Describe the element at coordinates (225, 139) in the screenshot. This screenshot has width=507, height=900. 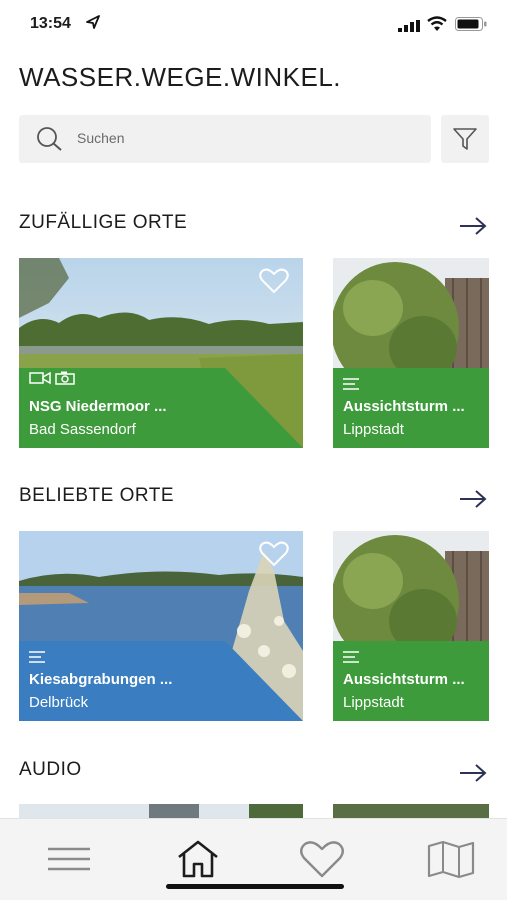
I see `search-input: Suchen` at that location.